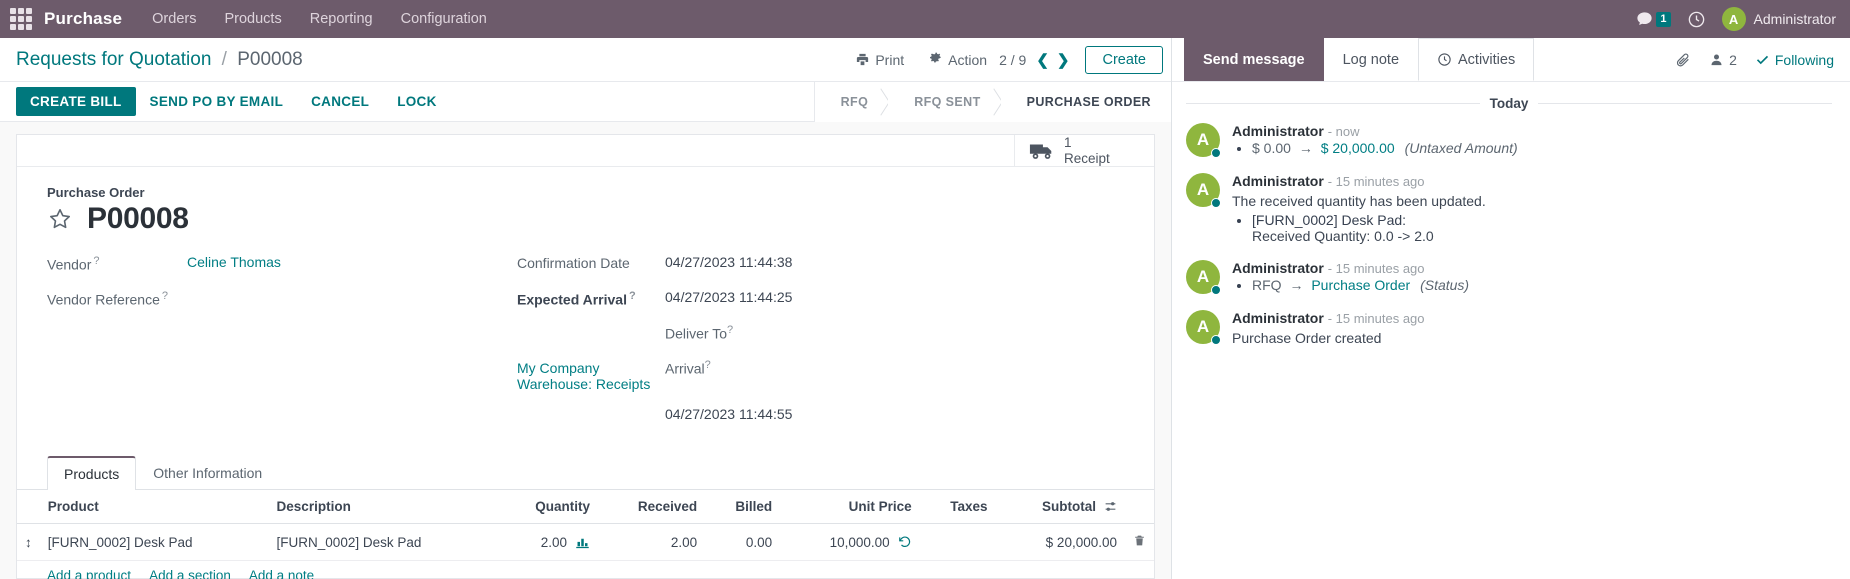 Image resolution: width=1850 pixels, height=579 pixels. What do you see at coordinates (60, 219) in the screenshot?
I see `star-outline-icon` at bounding box center [60, 219].